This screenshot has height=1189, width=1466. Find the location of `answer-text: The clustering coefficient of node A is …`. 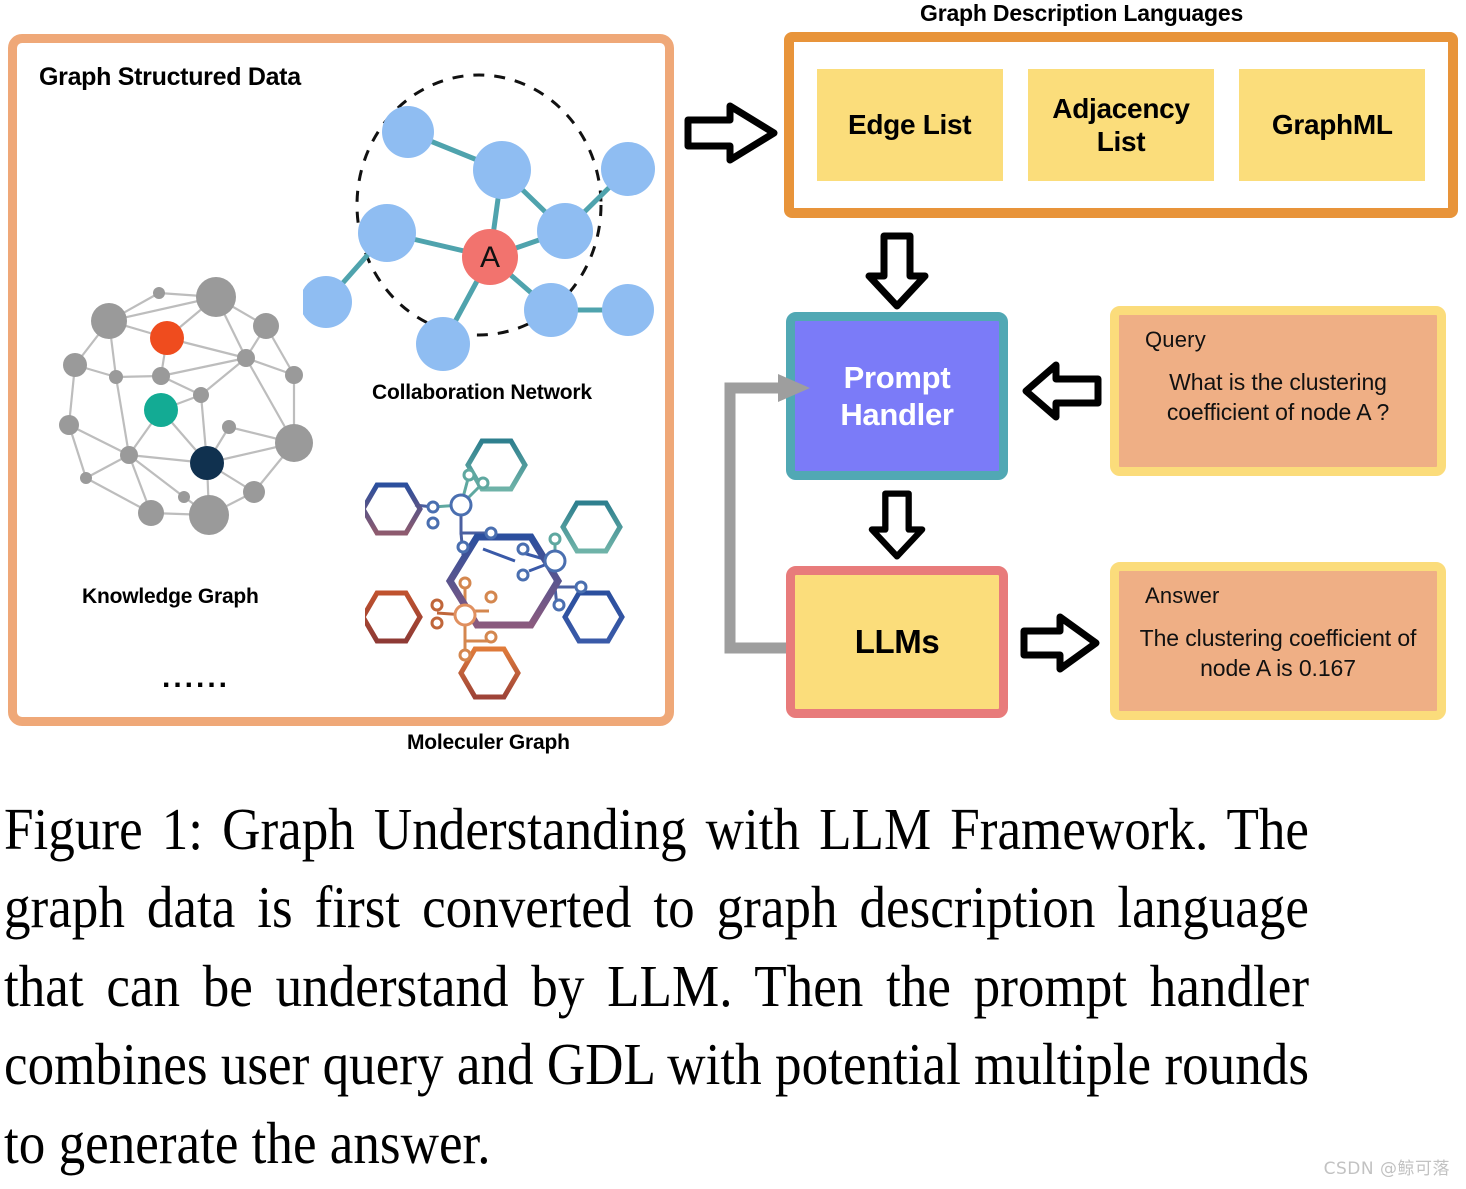

answer-text: The clustering coefficient of node A is … is located at coordinates (1278, 653).